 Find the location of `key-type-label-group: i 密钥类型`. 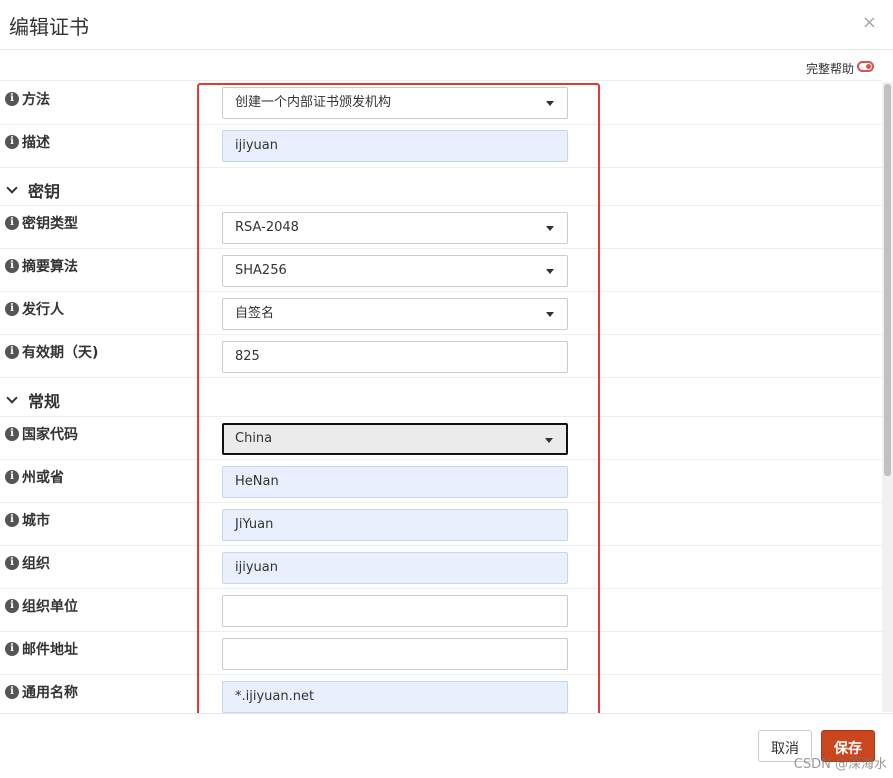

key-type-label-group: i 密钥类型 is located at coordinates (41, 223).